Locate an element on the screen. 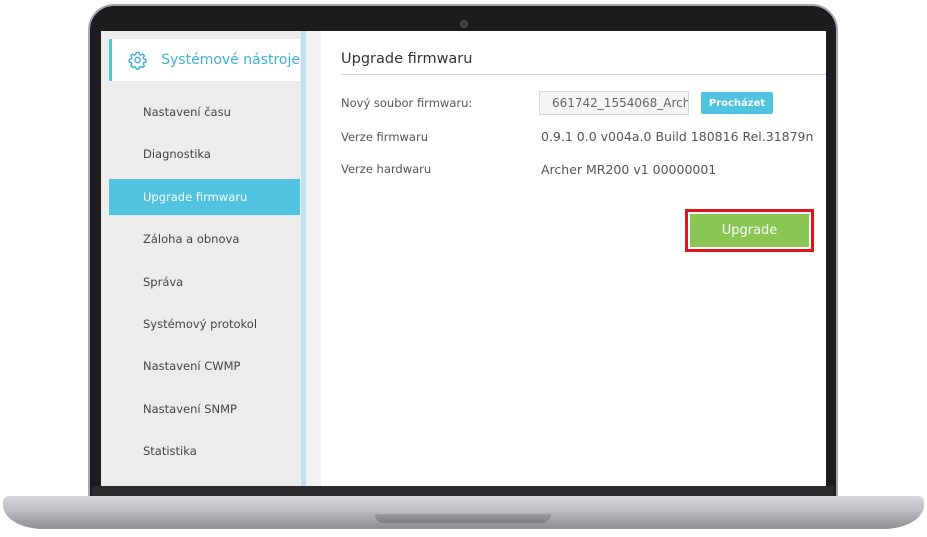 The width and height of the screenshot is (927, 537). camera-icon is located at coordinates (464, 24).